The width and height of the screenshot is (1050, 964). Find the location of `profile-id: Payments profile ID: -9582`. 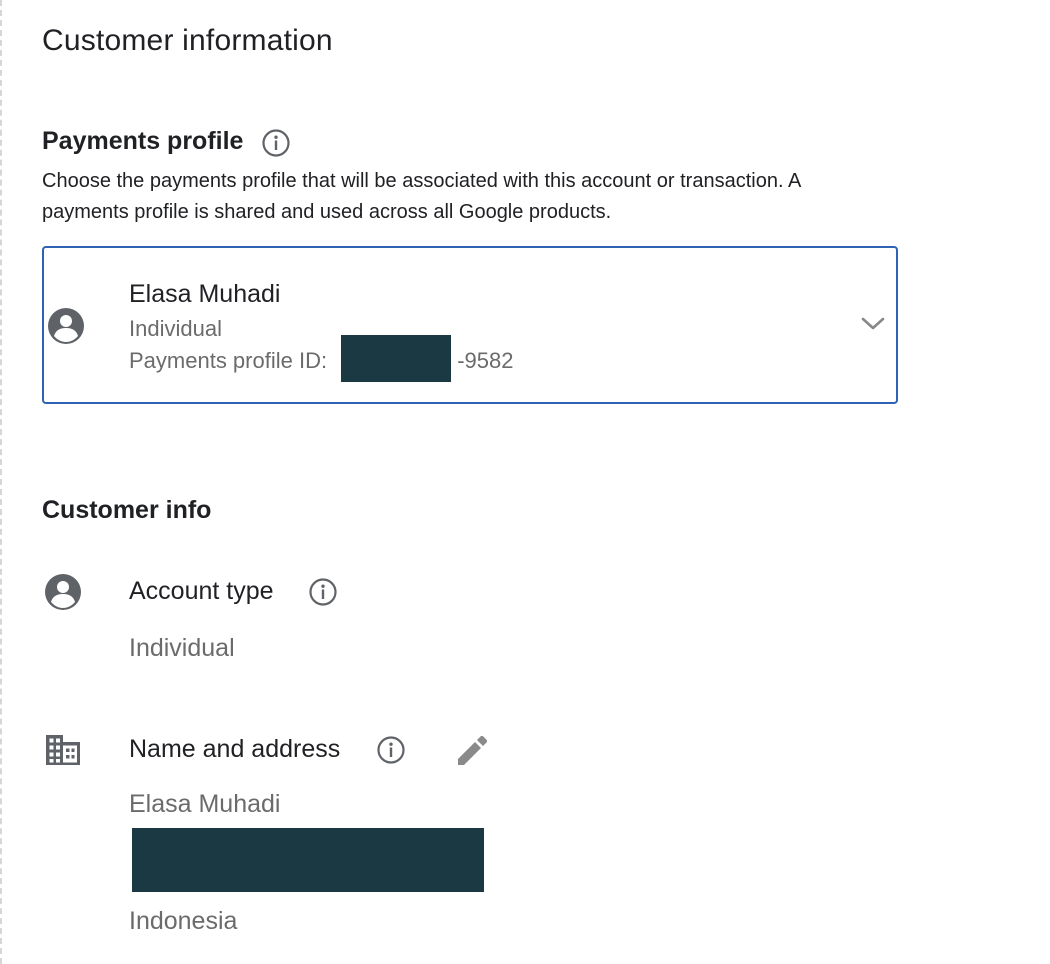

profile-id: Payments profile ID: -9582 is located at coordinates (321, 358).